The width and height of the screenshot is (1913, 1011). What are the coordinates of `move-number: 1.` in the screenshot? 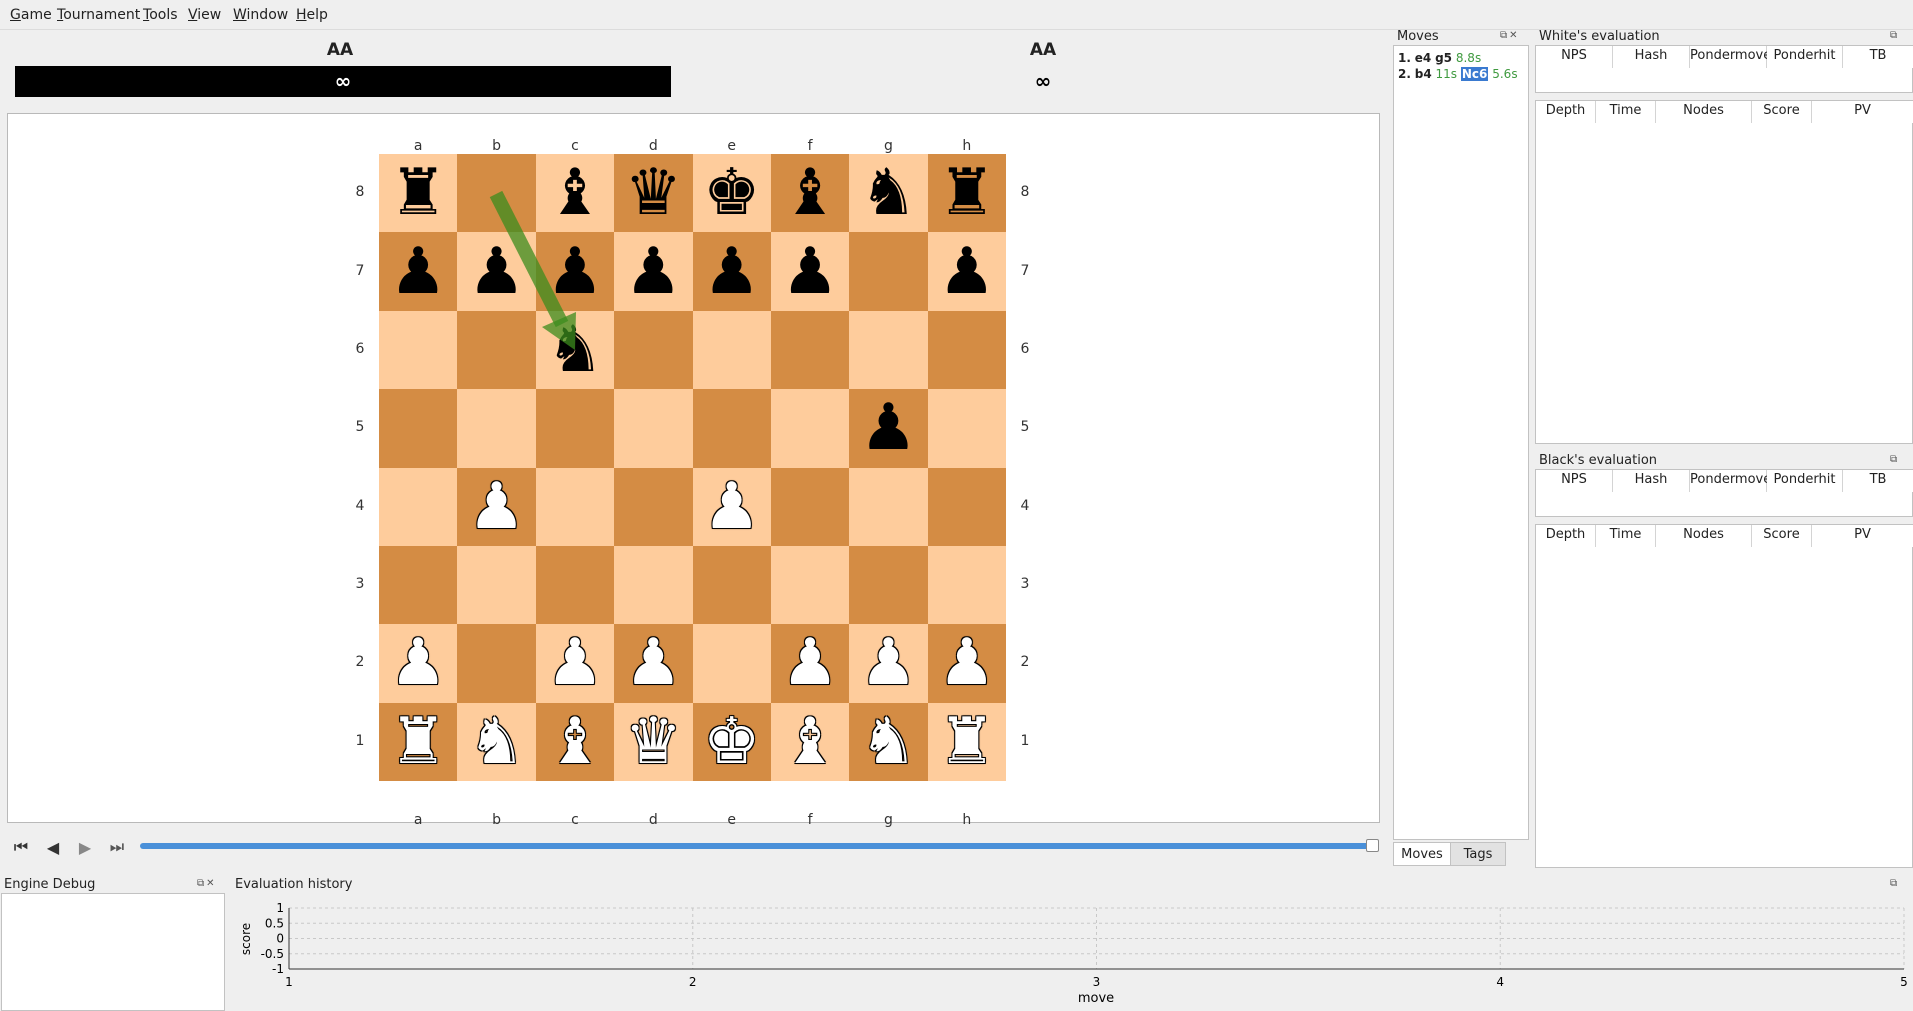 It's located at (1404, 58).